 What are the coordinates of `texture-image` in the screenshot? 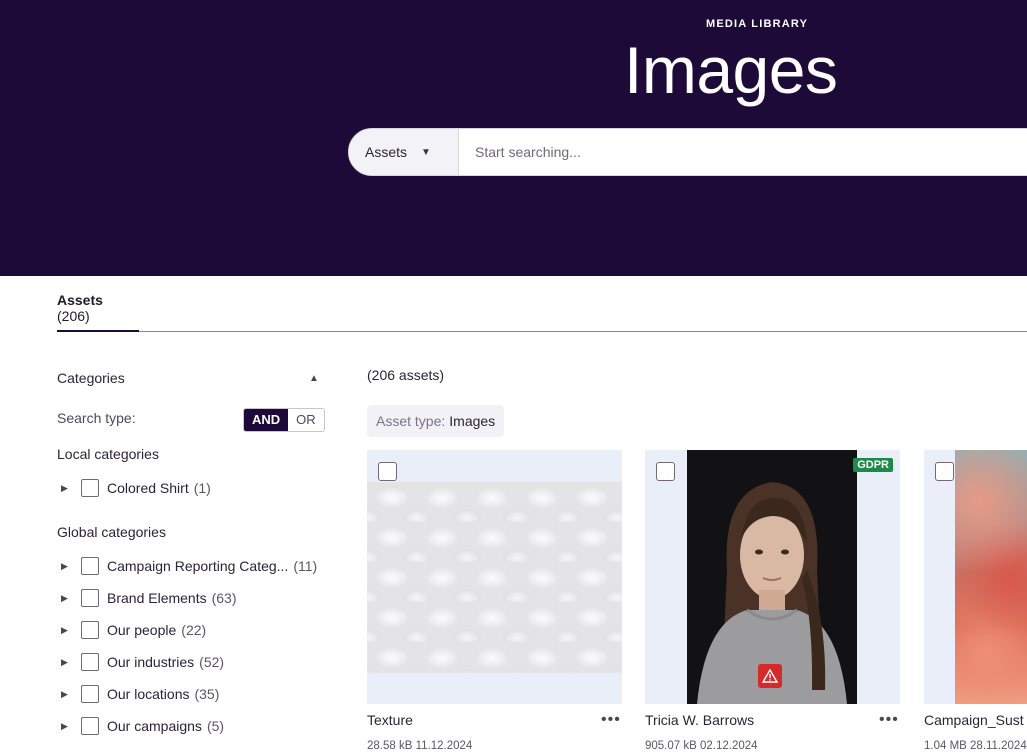 It's located at (494, 577).